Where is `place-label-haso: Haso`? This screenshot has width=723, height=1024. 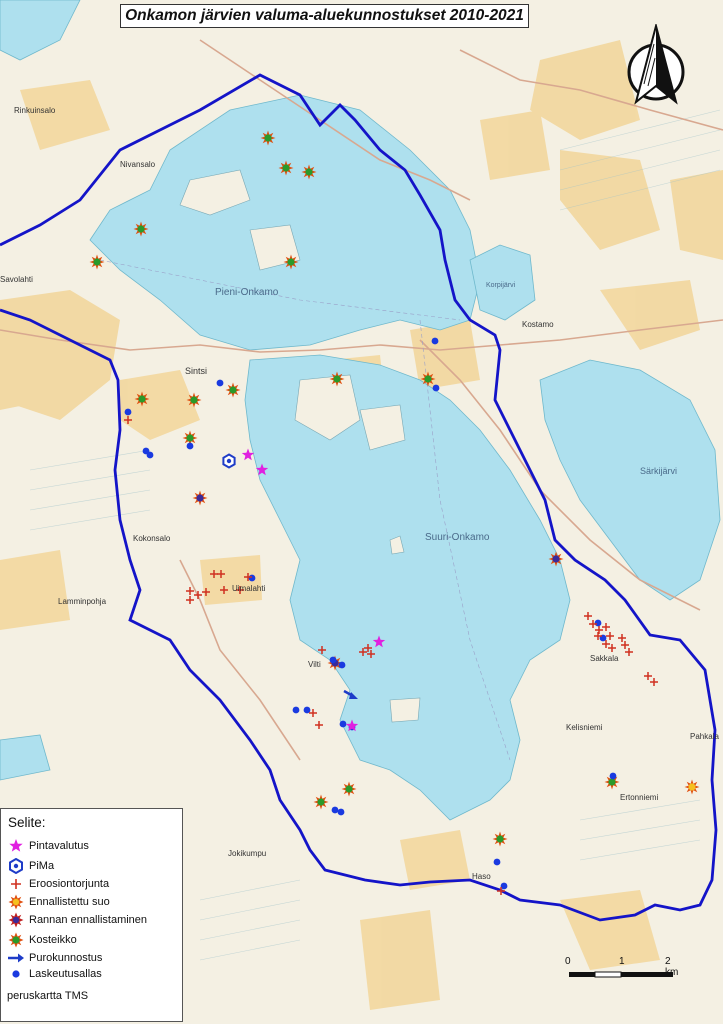 place-label-haso: Haso is located at coordinates (481, 876).